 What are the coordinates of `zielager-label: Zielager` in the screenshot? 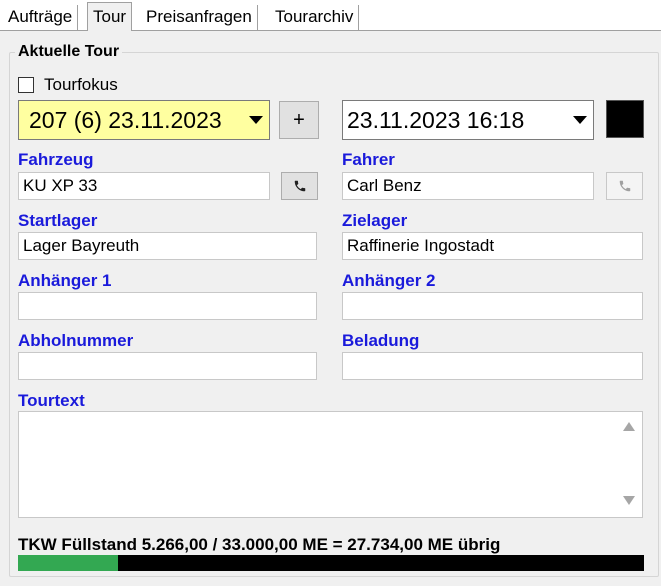 It's located at (375, 220).